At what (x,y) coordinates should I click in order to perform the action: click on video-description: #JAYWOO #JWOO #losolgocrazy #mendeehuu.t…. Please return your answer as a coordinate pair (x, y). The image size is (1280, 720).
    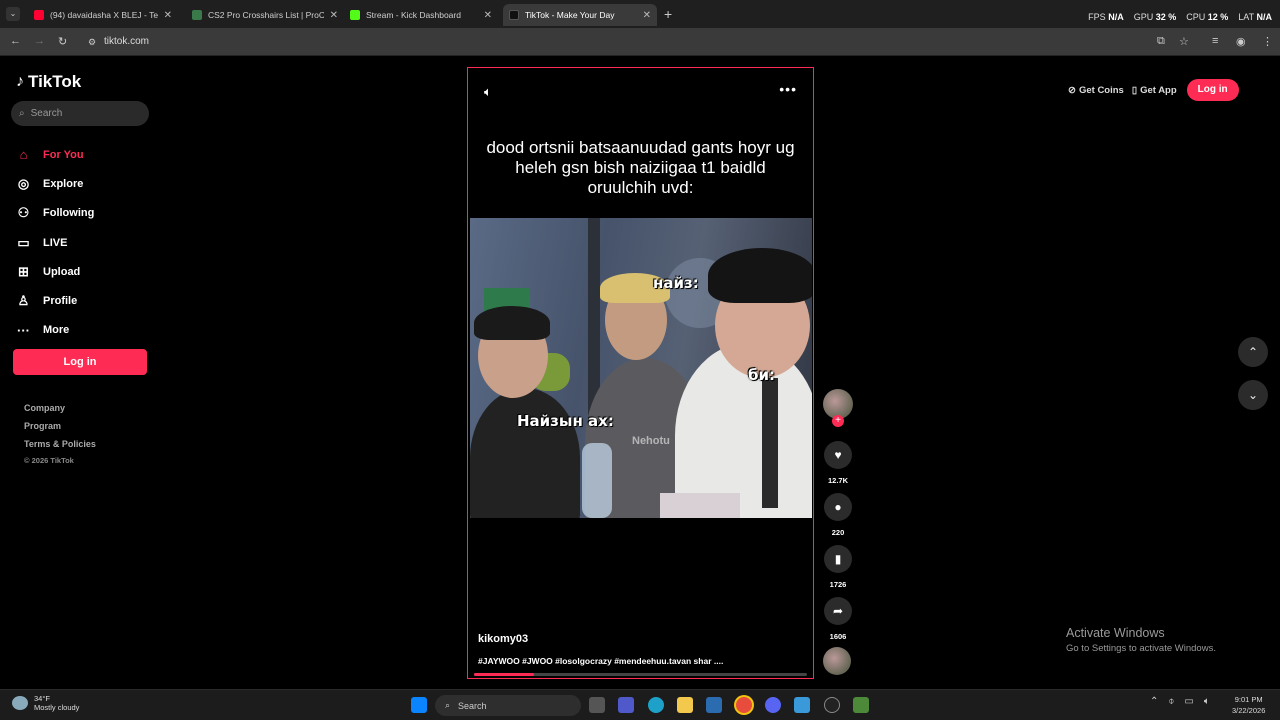
    Looking at the image, I should click on (600, 661).